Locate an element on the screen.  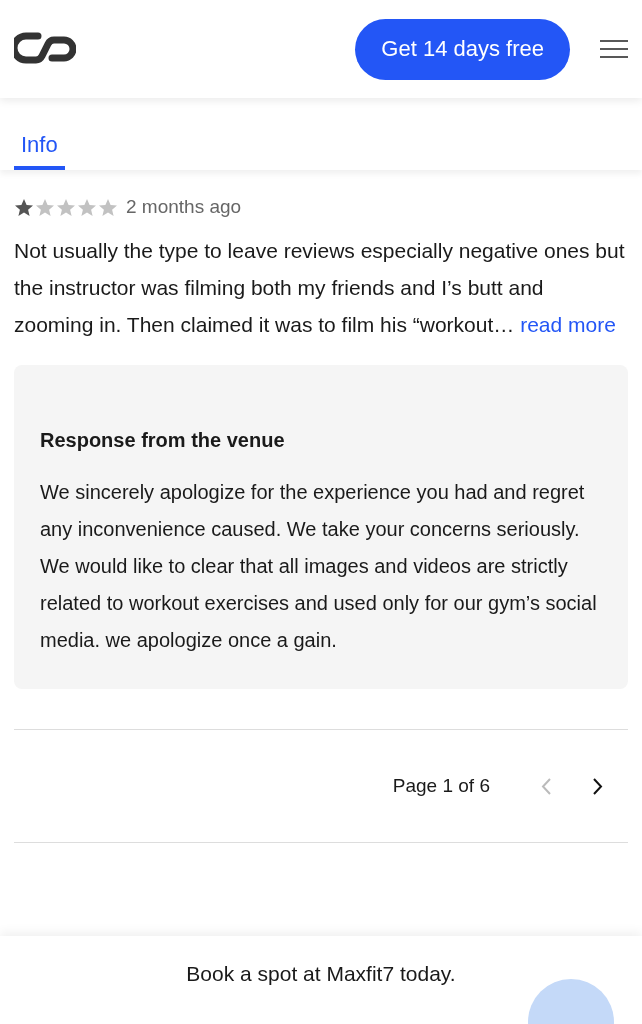
tab: Info is located at coordinates (39, 151).